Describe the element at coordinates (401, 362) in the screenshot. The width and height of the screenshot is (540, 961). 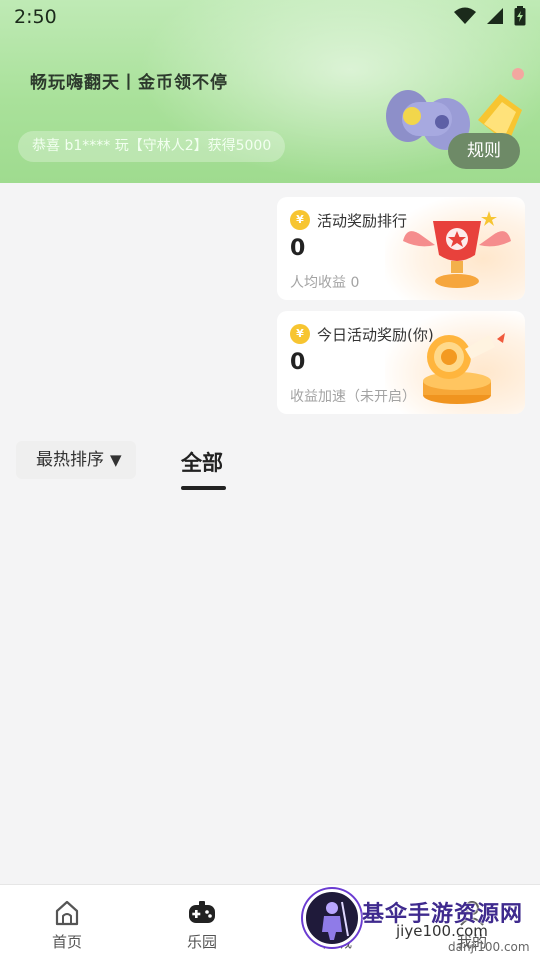
I see `today-reward-card: ¥ 今日活动奖励(你) 0 收益加速（未开启）` at that location.